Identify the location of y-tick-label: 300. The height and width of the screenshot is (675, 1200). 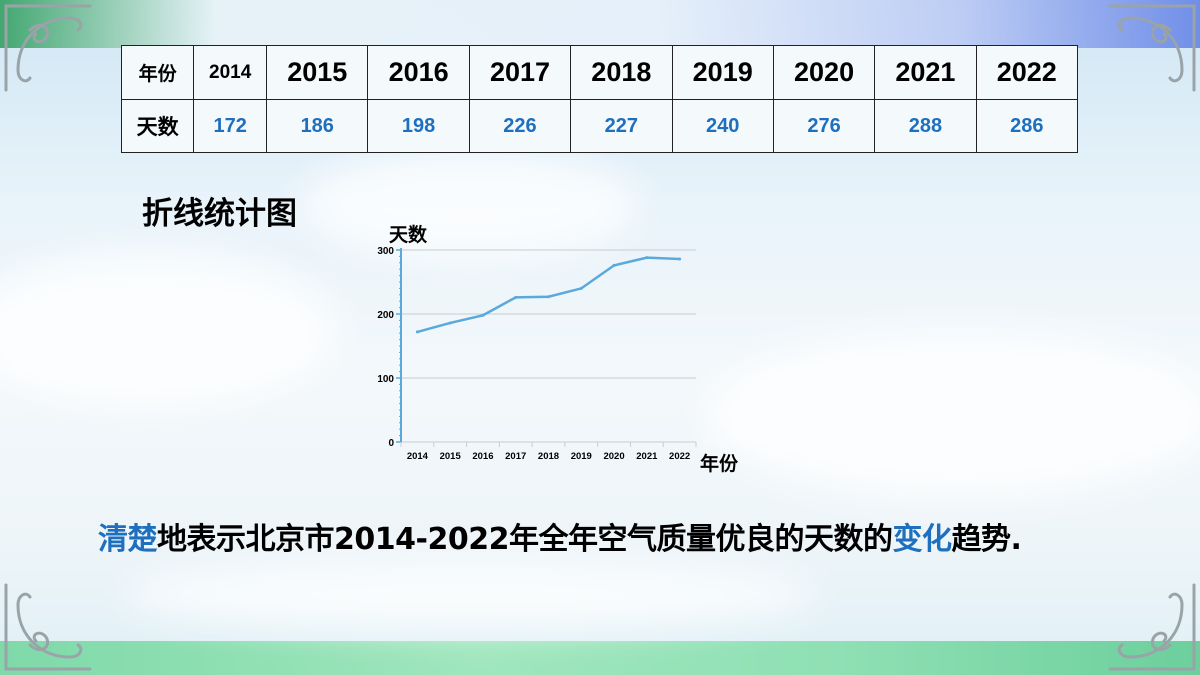
(385, 251).